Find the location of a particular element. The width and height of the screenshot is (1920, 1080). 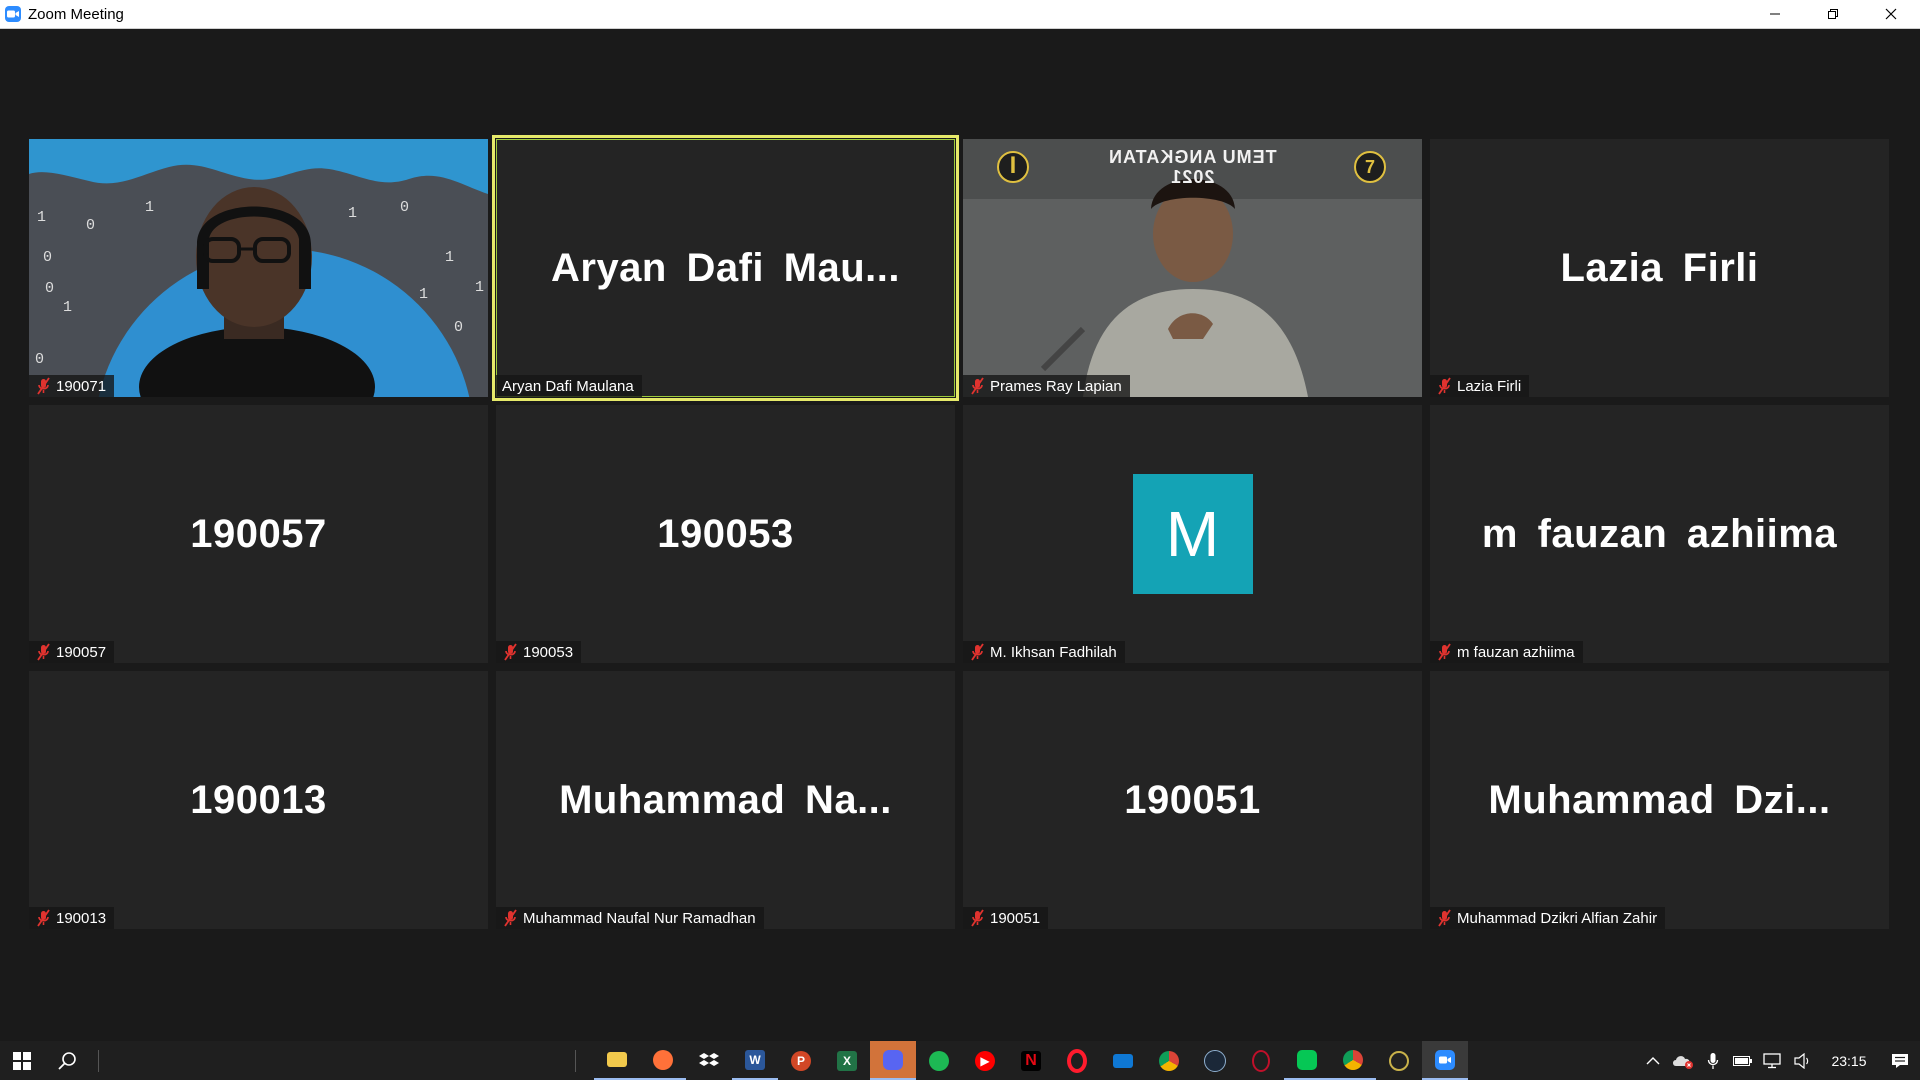

taskbar-zoom is located at coordinates (1445, 1060).